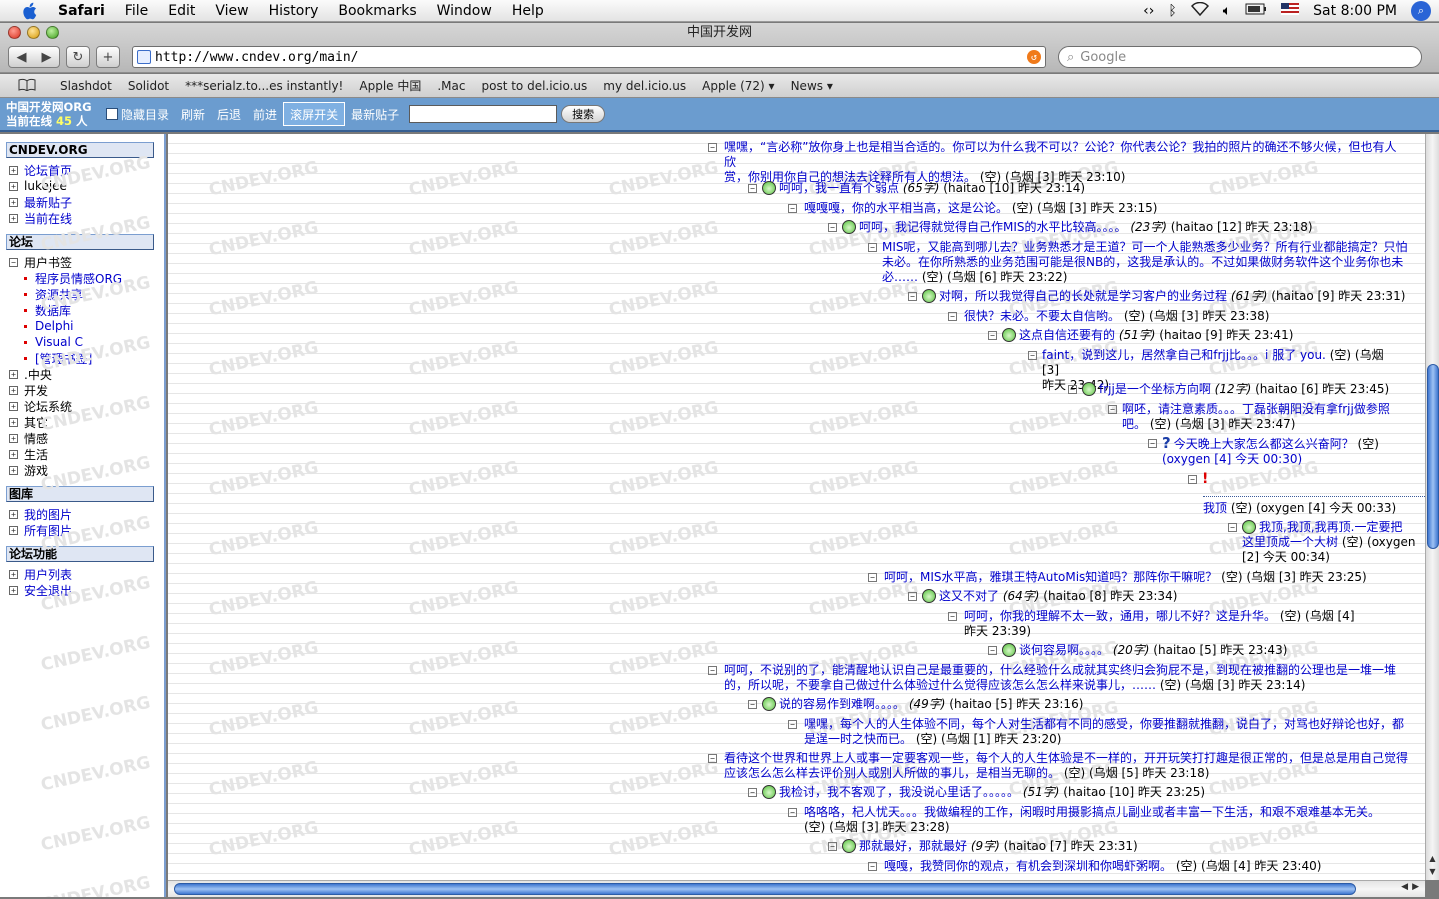 This screenshot has width=1439, height=899. Describe the element at coordinates (906, 208) in the screenshot. I see `post-title: 嘎嘎嘎，你的水平相当高，这是公论。` at that location.